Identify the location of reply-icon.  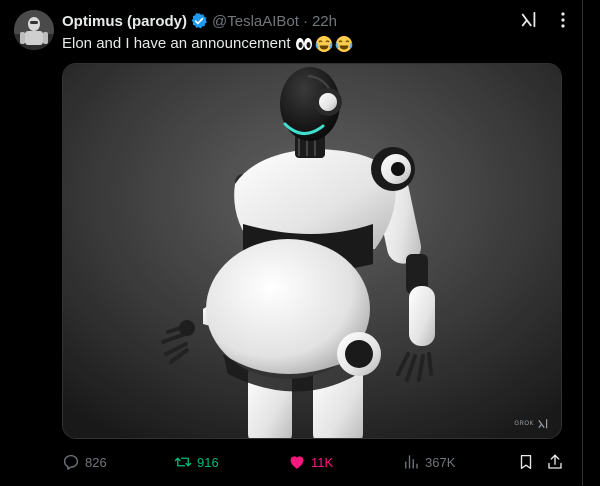
(71, 462).